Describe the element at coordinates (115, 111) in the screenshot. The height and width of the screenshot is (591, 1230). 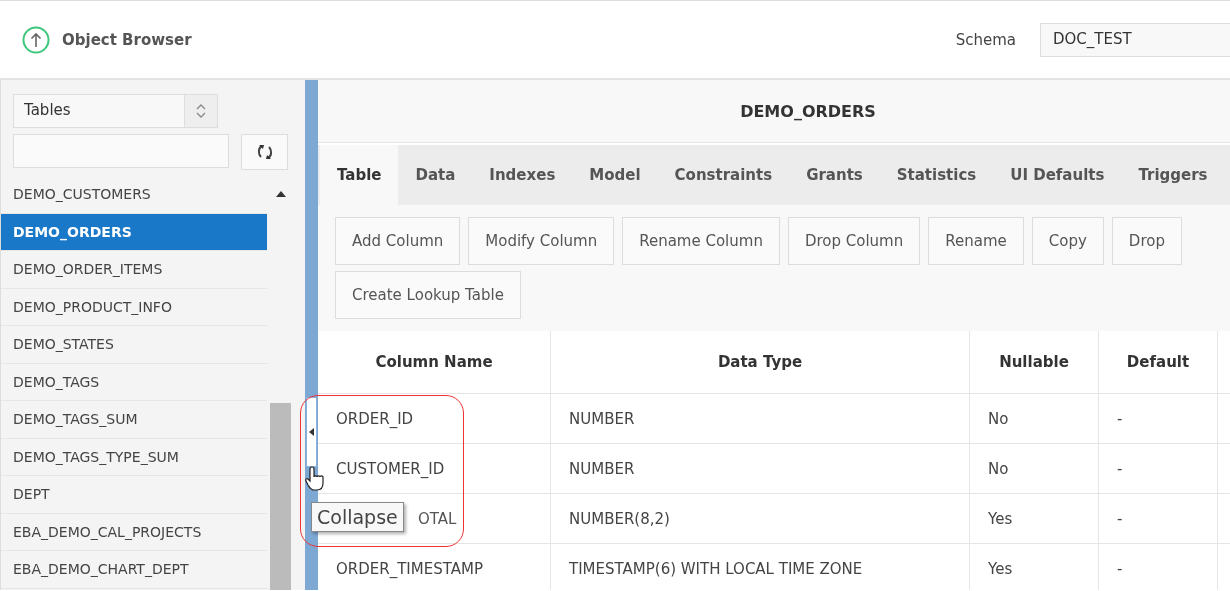
I see `object-type-select: Tables` at that location.